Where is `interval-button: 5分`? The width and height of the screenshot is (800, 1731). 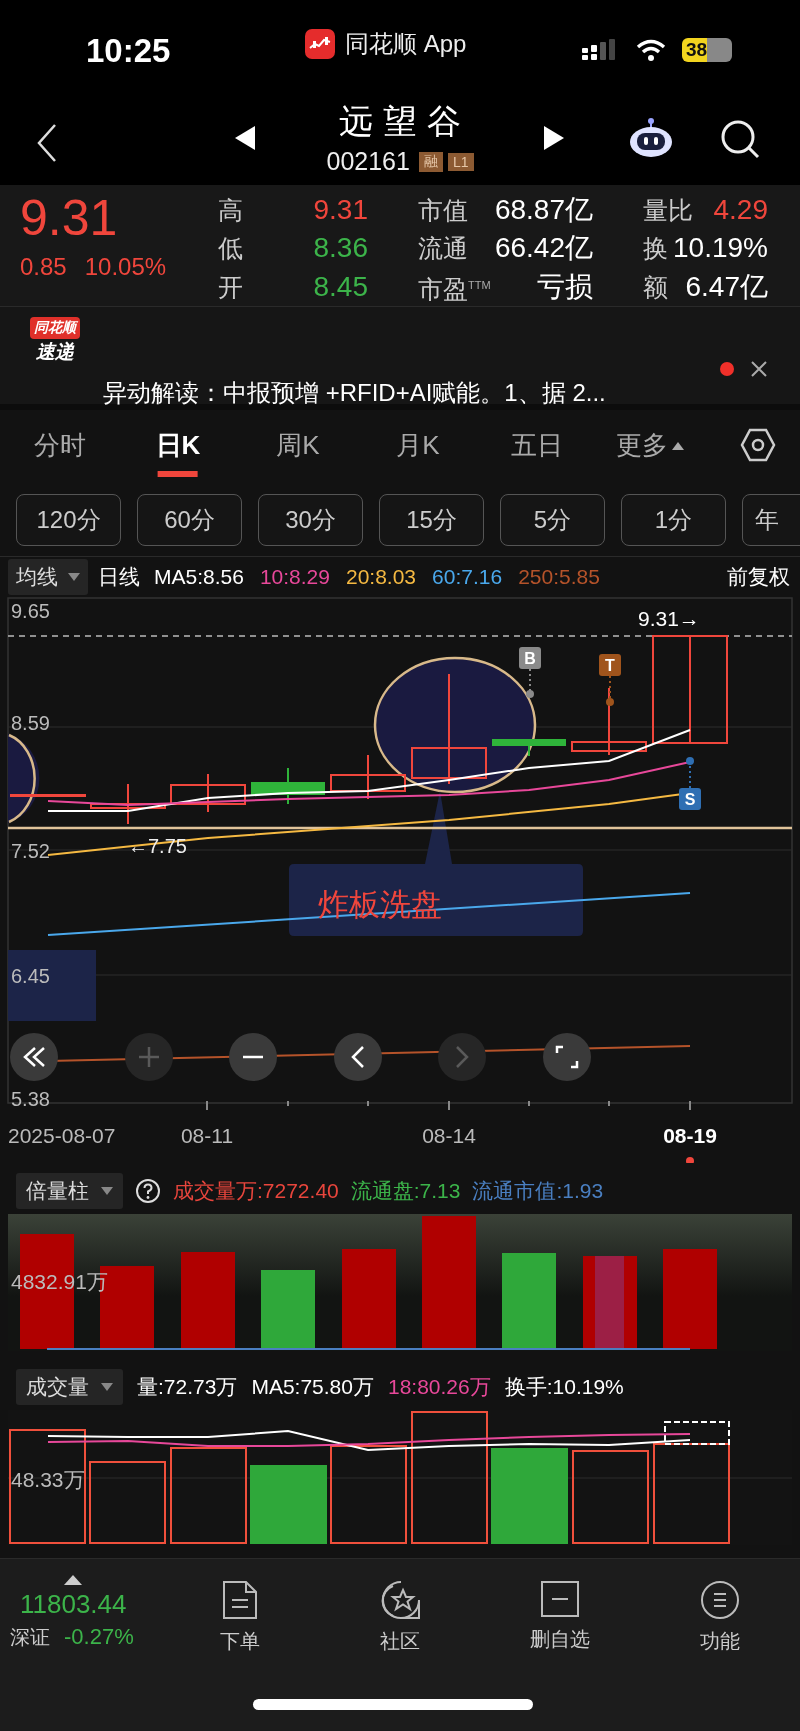 interval-button: 5分 is located at coordinates (552, 520).